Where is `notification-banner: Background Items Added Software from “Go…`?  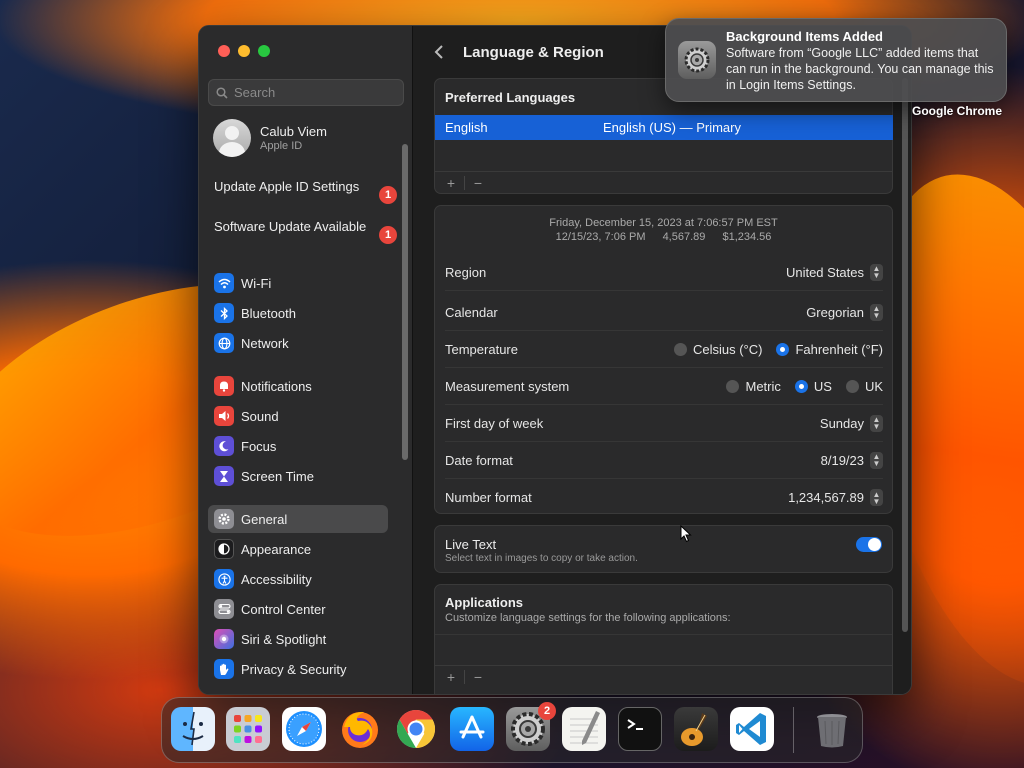
notification-banner: Background Items Added Software from “Go… is located at coordinates (836, 60).